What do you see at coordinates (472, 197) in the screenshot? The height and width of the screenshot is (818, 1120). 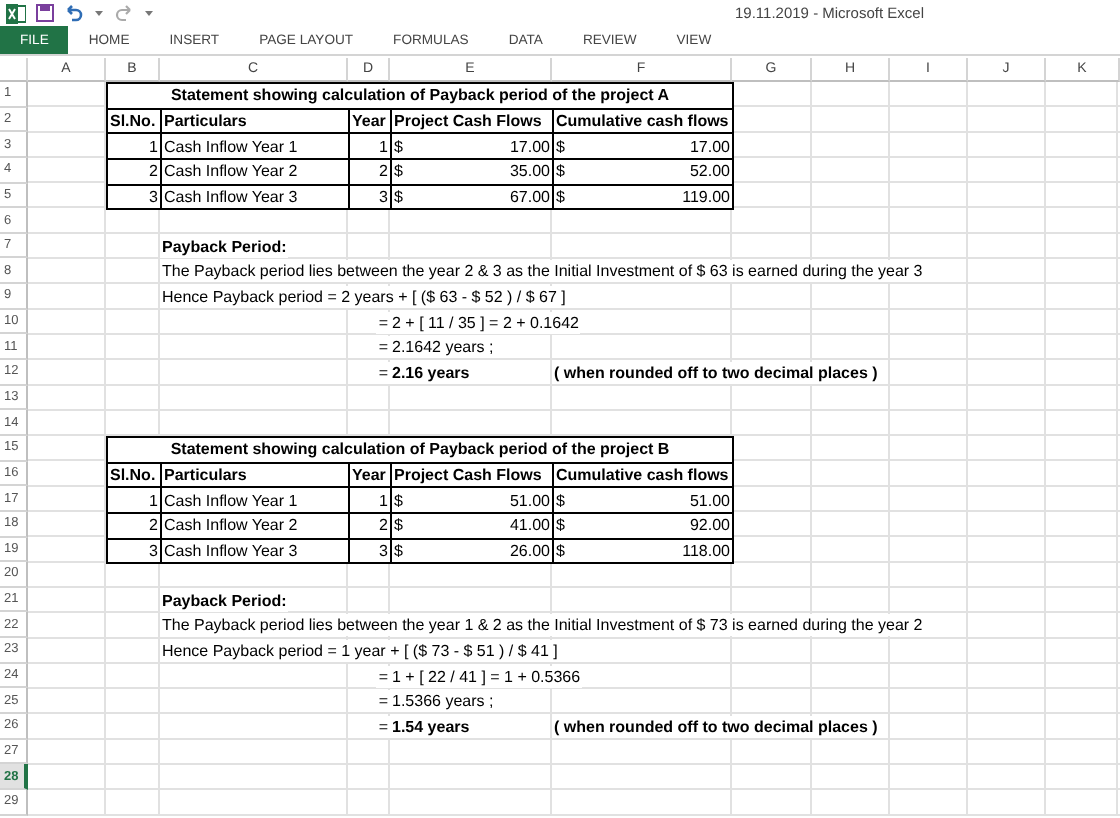 I see `table-cell: $ 67.00` at bounding box center [472, 197].